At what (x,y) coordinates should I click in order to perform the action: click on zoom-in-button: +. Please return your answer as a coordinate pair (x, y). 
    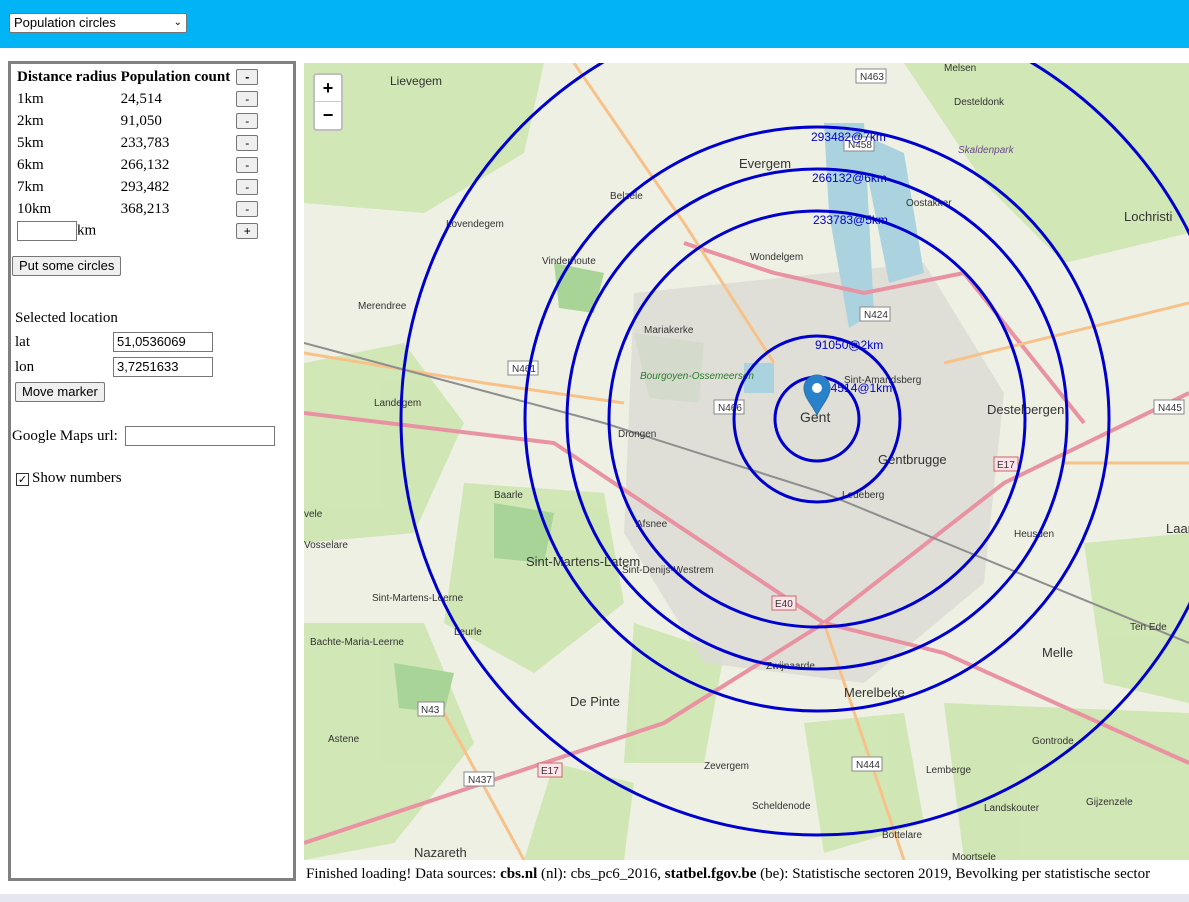
    Looking at the image, I should click on (328, 88).